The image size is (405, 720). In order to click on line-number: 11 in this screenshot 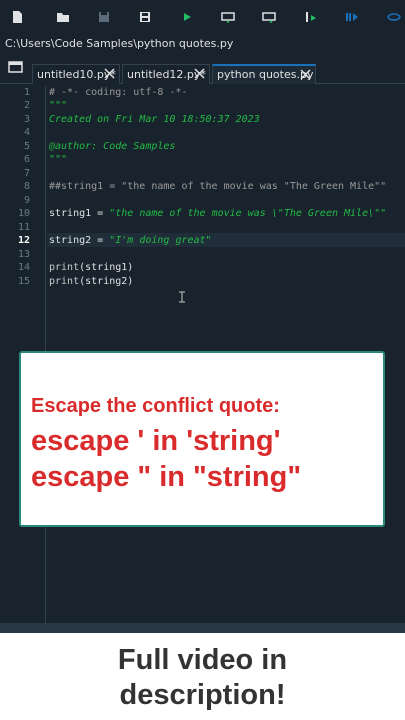, I will do `click(23, 227)`.